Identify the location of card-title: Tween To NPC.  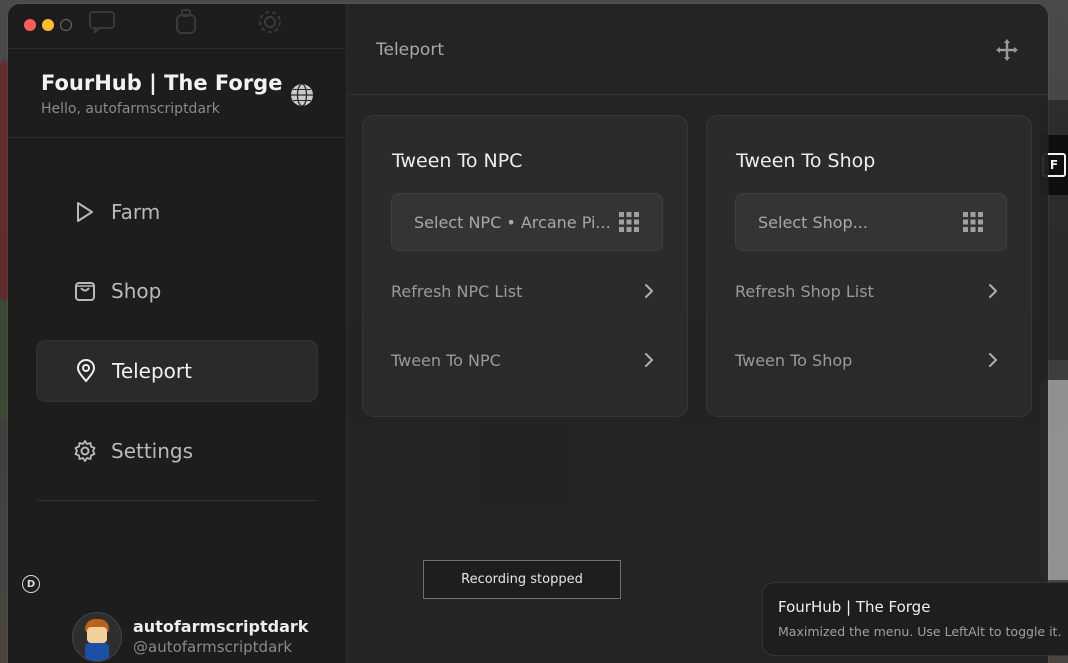
(457, 161).